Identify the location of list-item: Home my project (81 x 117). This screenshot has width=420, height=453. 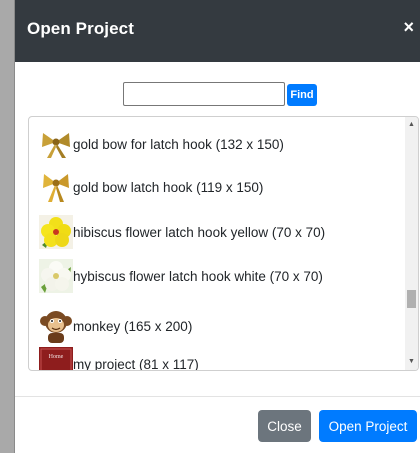
(119, 358).